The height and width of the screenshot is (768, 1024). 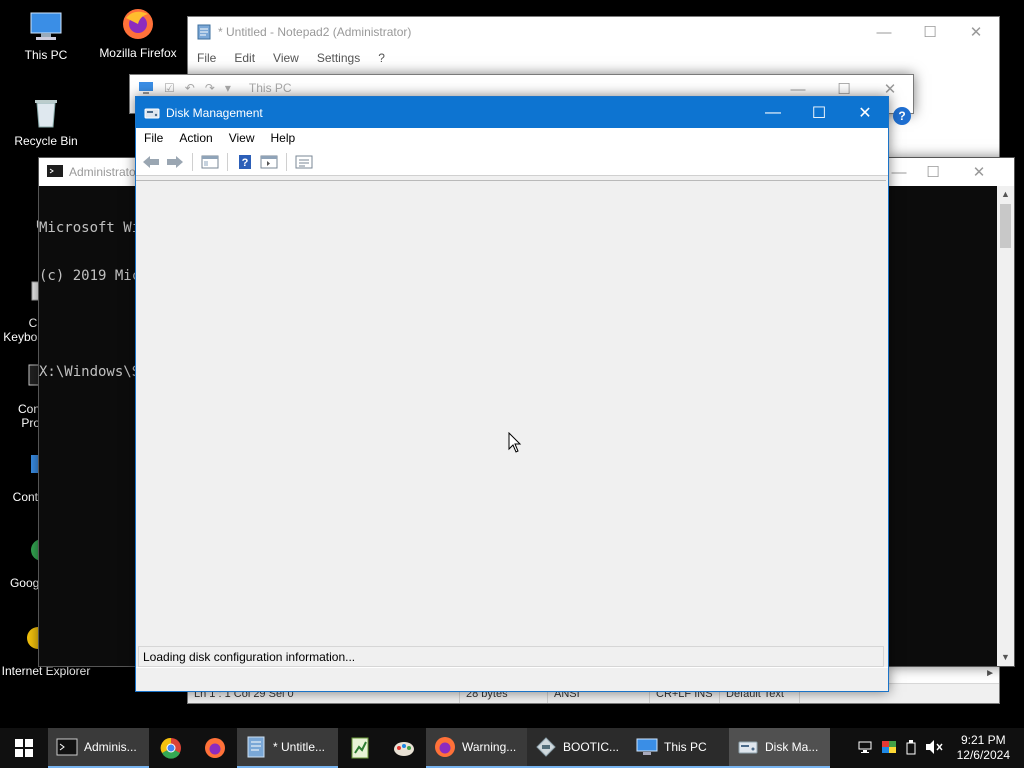 I want to click on mouse-cursor-icon, so click(x=515, y=442).